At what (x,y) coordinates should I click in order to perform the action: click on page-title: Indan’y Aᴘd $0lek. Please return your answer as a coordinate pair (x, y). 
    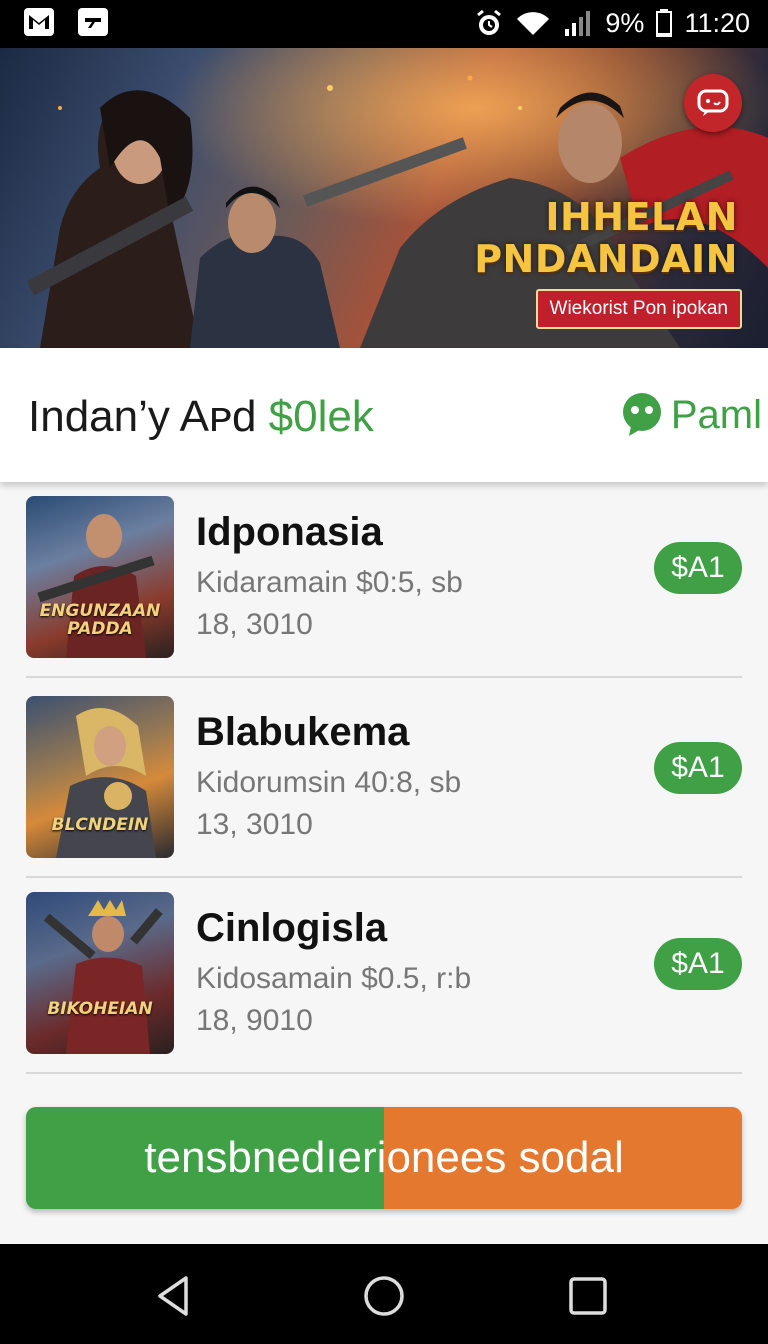
    Looking at the image, I should click on (201, 417).